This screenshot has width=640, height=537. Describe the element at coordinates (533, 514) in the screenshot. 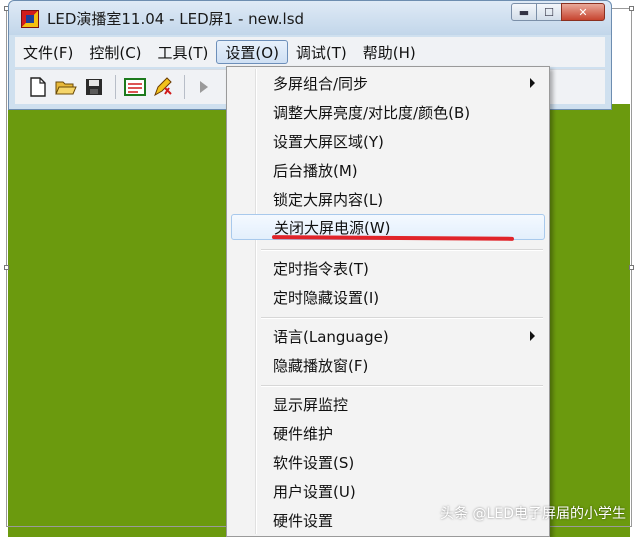

I see `watermark: 头条 @LED电子屏届的小学生` at that location.